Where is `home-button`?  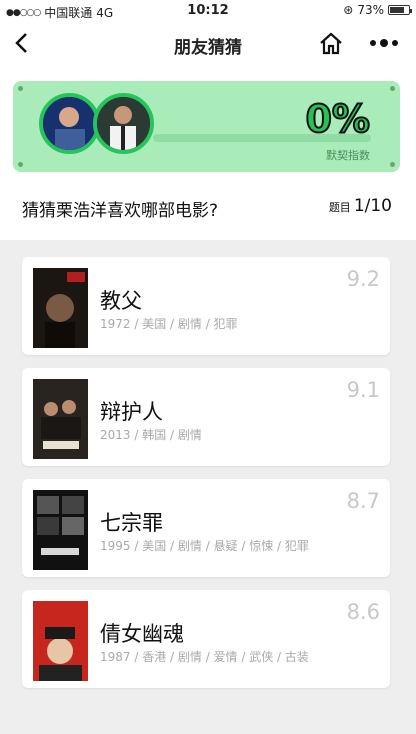 home-button is located at coordinates (331, 43).